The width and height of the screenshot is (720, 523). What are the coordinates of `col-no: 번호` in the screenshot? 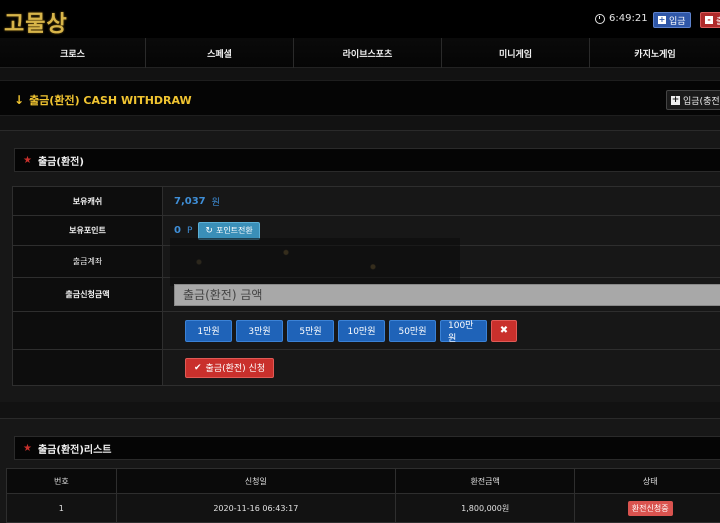 It's located at (62, 481).